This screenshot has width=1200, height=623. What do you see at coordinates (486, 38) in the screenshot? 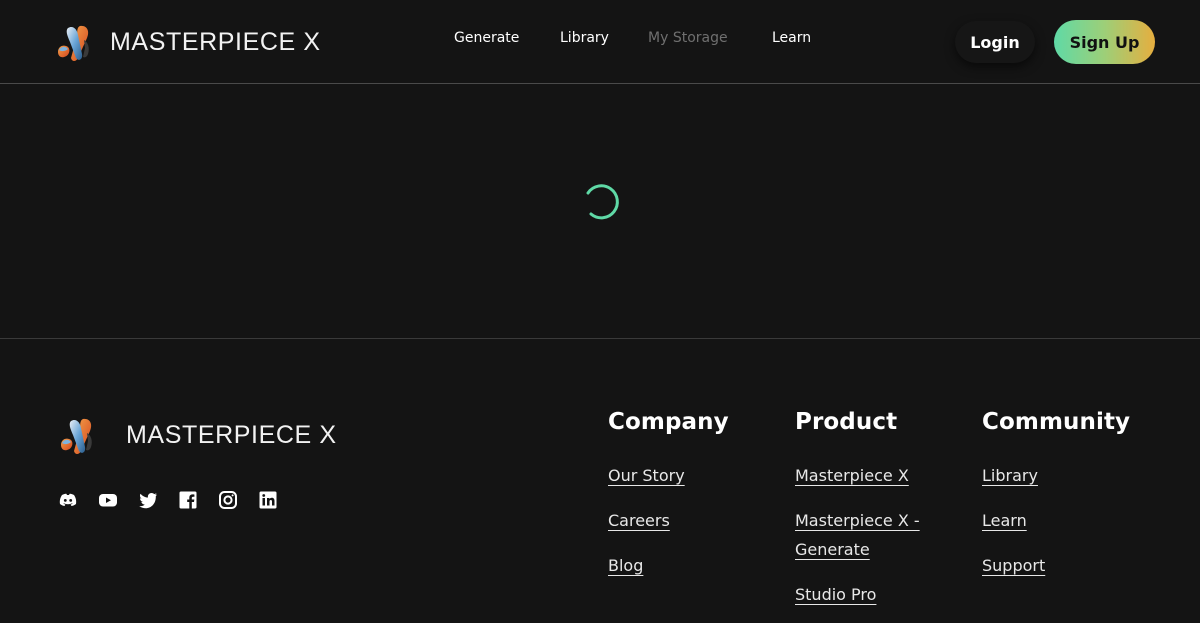
I see `nav-generate: Generate` at bounding box center [486, 38].